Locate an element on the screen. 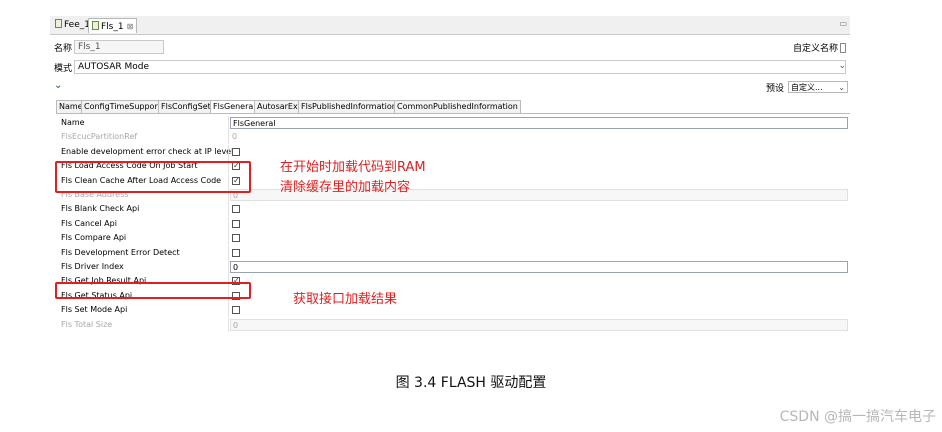 Image resolution: width=942 pixels, height=432 pixels. preset-row: ⌄ 预设 自定义... ⌄ is located at coordinates (450, 87).